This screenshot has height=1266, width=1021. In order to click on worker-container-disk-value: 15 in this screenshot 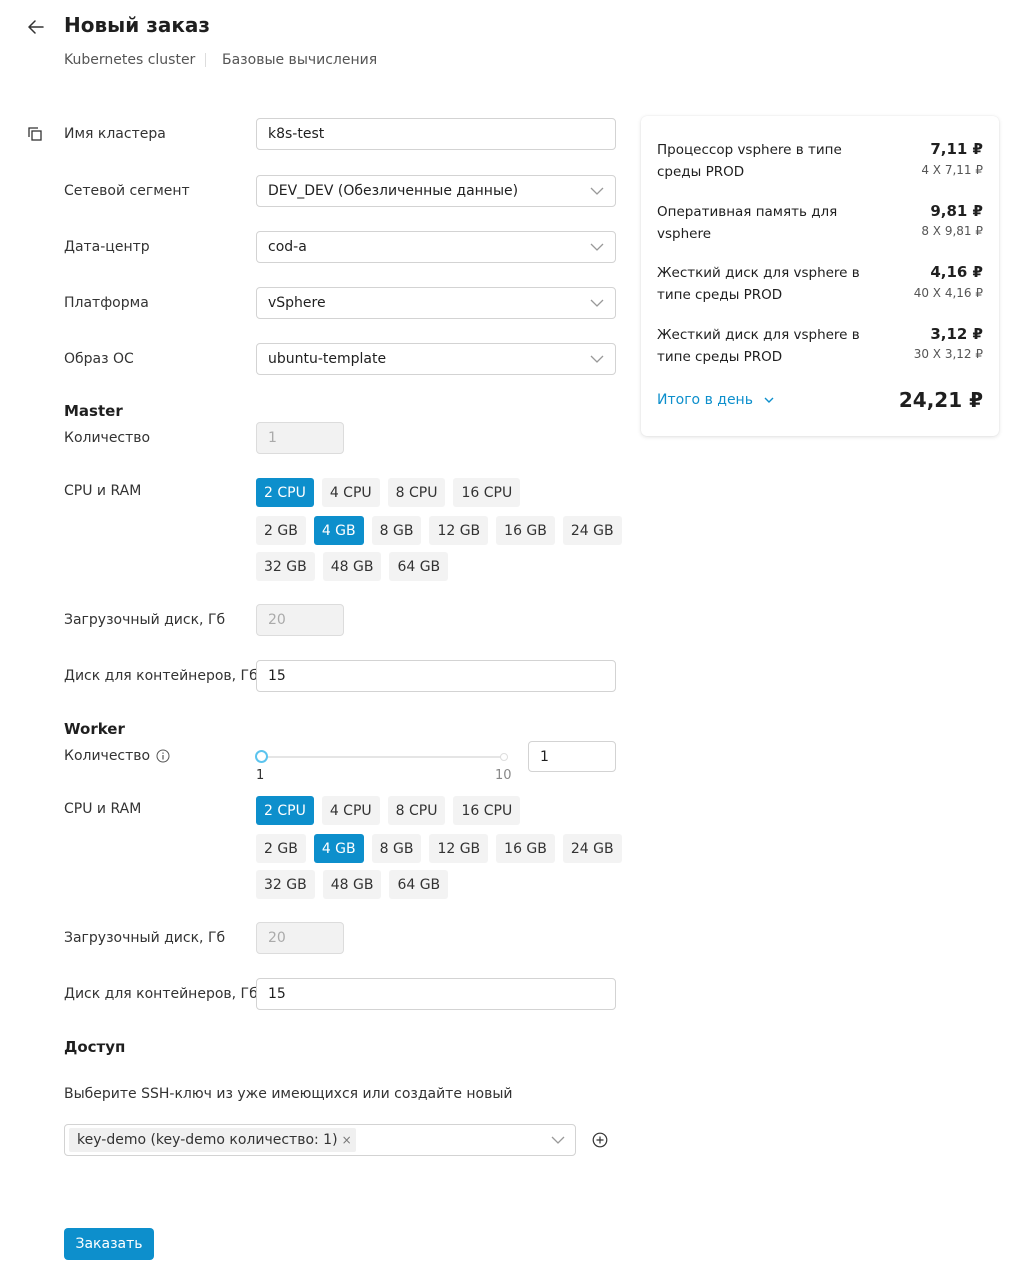, I will do `click(277, 994)`.